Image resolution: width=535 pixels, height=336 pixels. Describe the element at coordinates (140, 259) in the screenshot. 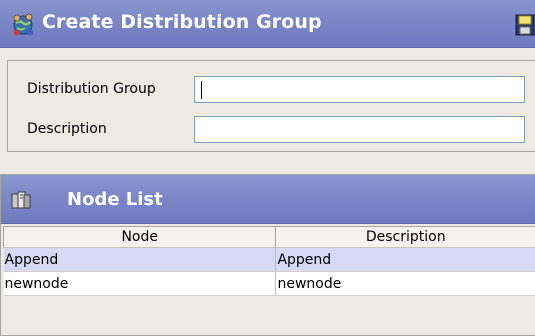

I see `node-cell: Append` at that location.